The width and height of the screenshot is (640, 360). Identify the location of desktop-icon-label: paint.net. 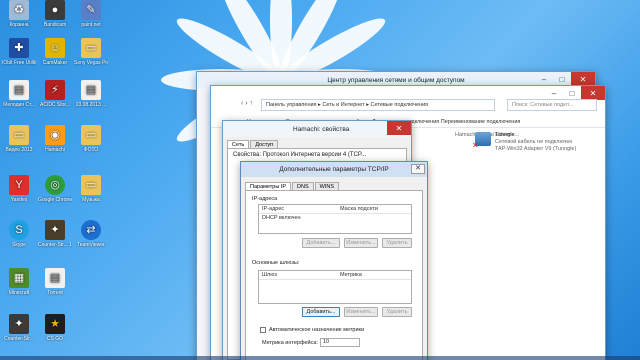
(91, 25).